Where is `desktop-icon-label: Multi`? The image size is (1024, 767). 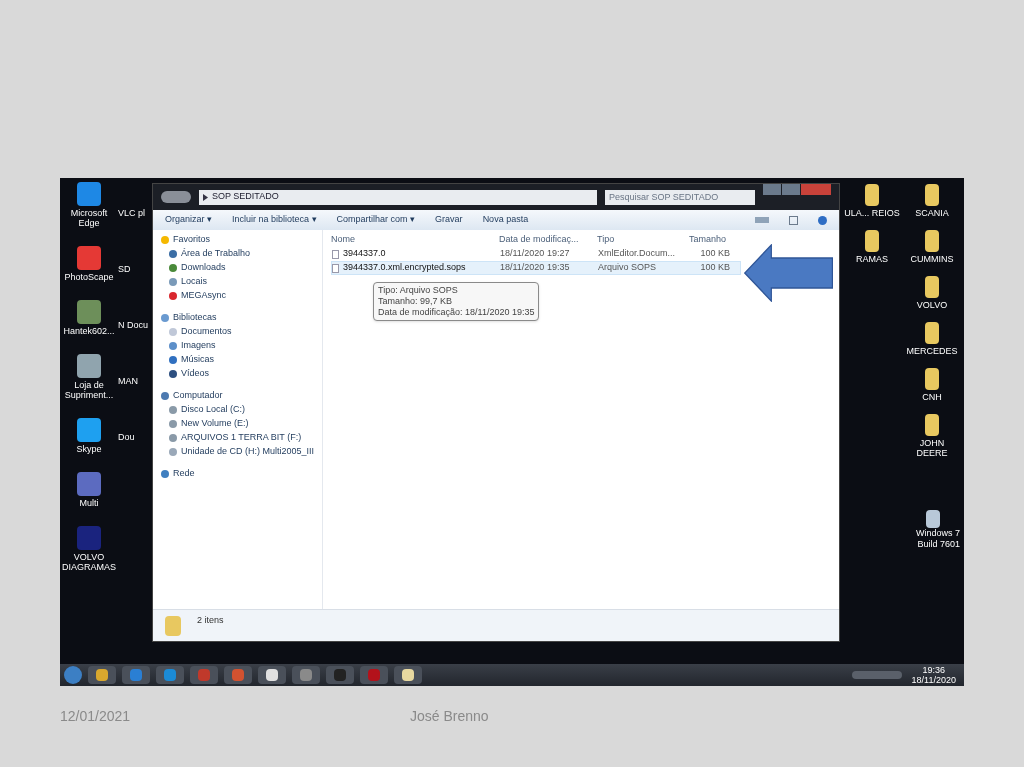
desktop-icon-label: Multi is located at coordinates (89, 503).